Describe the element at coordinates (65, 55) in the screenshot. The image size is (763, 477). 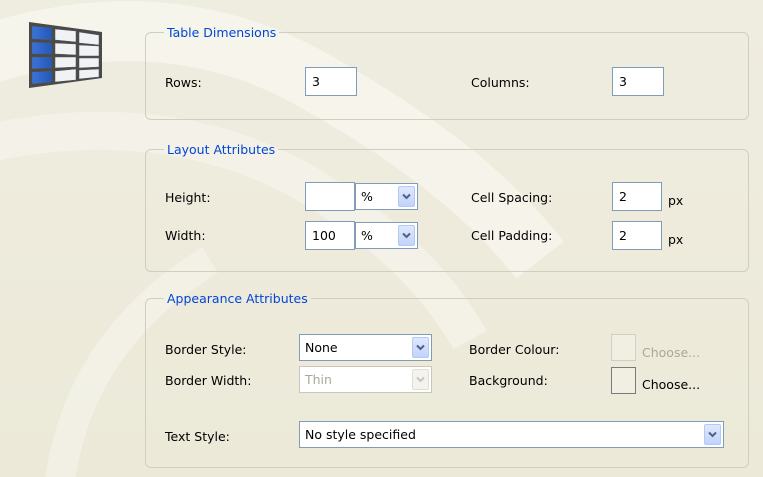
I see `table-icon` at that location.